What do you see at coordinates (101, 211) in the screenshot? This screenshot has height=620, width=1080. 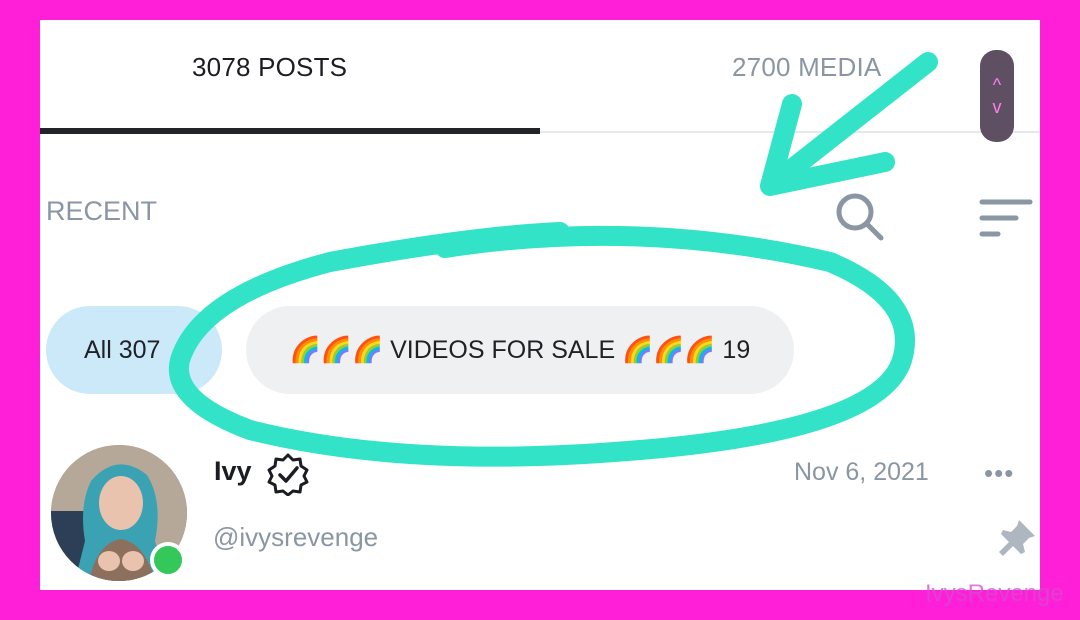 I see `sort-order-label: RECENT` at bounding box center [101, 211].